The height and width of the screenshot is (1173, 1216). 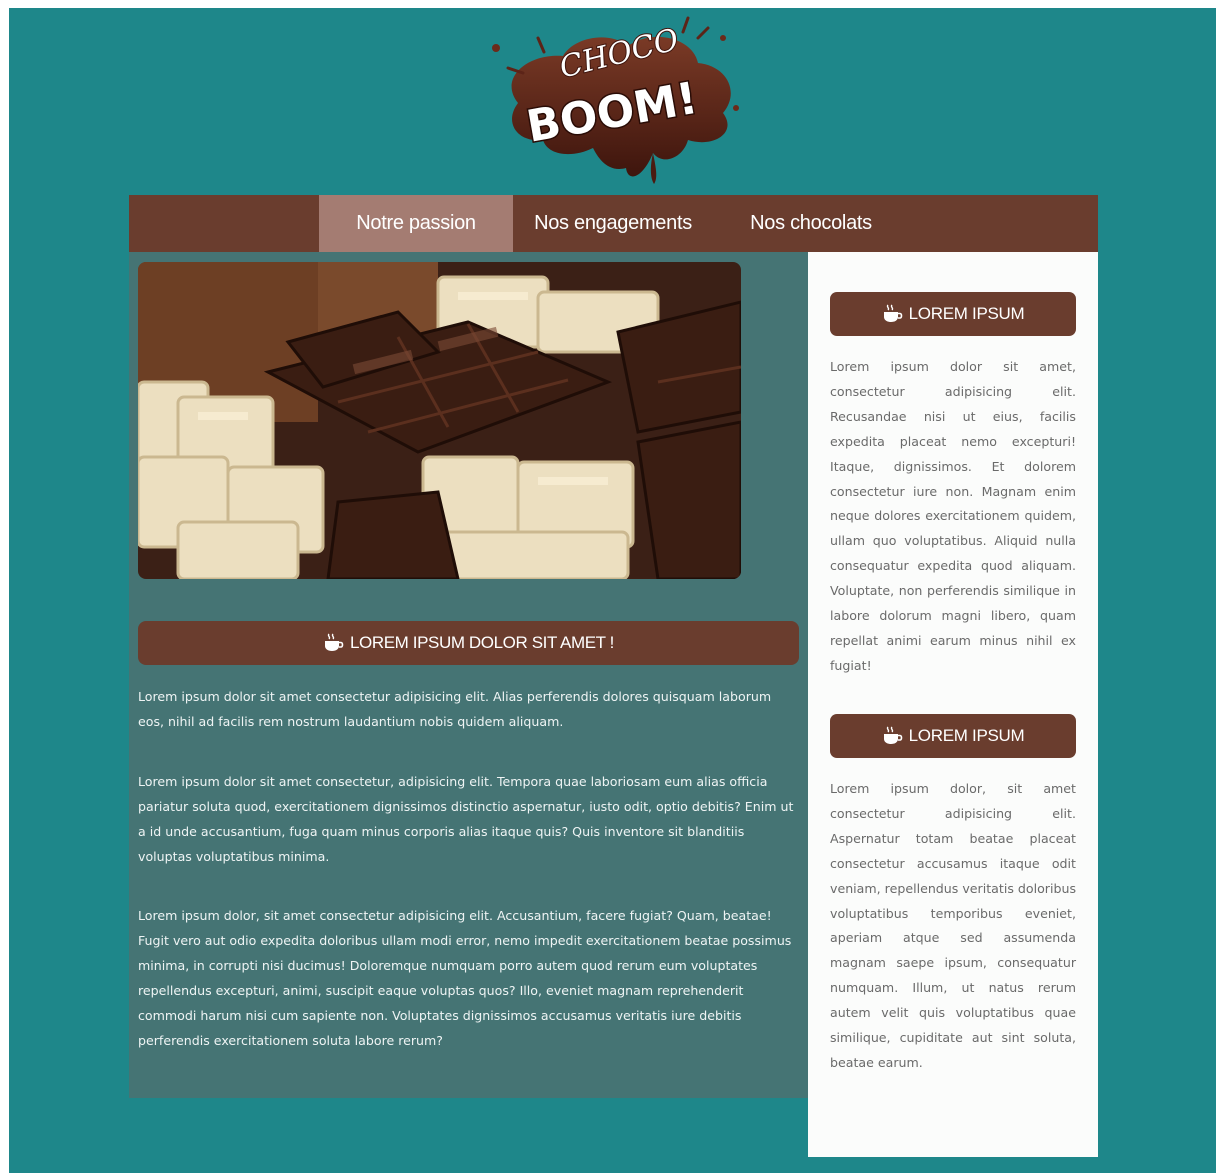 I want to click on sidebar-heading-1: LOREM IPSUM, so click(x=953, y=314).